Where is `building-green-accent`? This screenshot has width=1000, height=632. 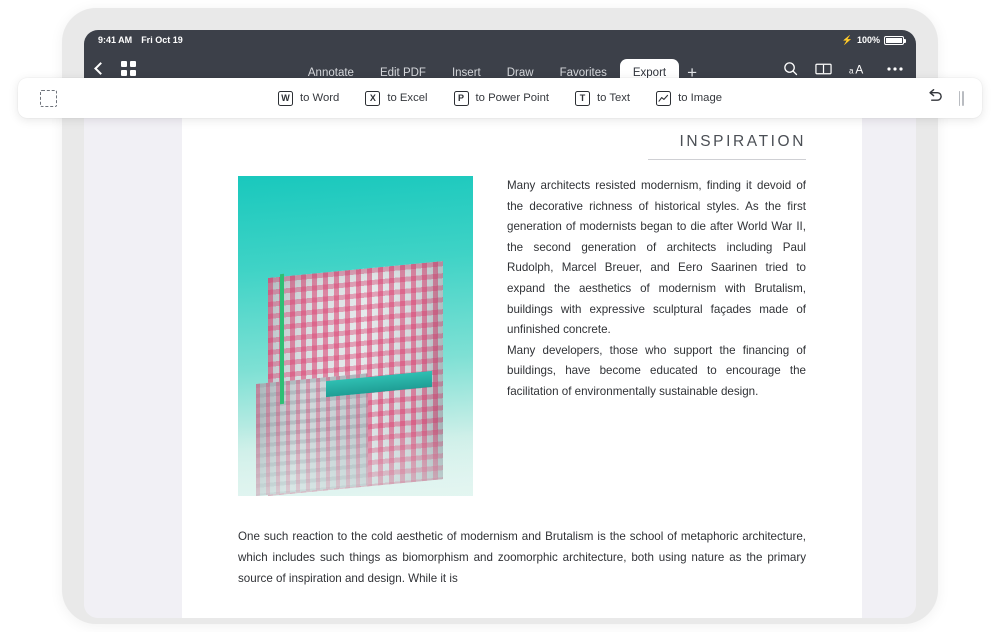
building-green-accent is located at coordinates (282, 339).